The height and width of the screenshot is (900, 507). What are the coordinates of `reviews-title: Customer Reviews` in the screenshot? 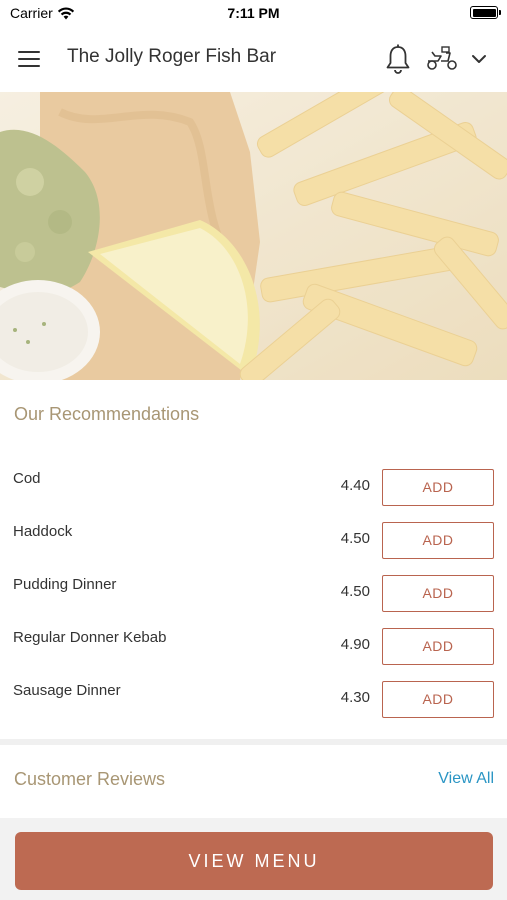 It's located at (90, 779).